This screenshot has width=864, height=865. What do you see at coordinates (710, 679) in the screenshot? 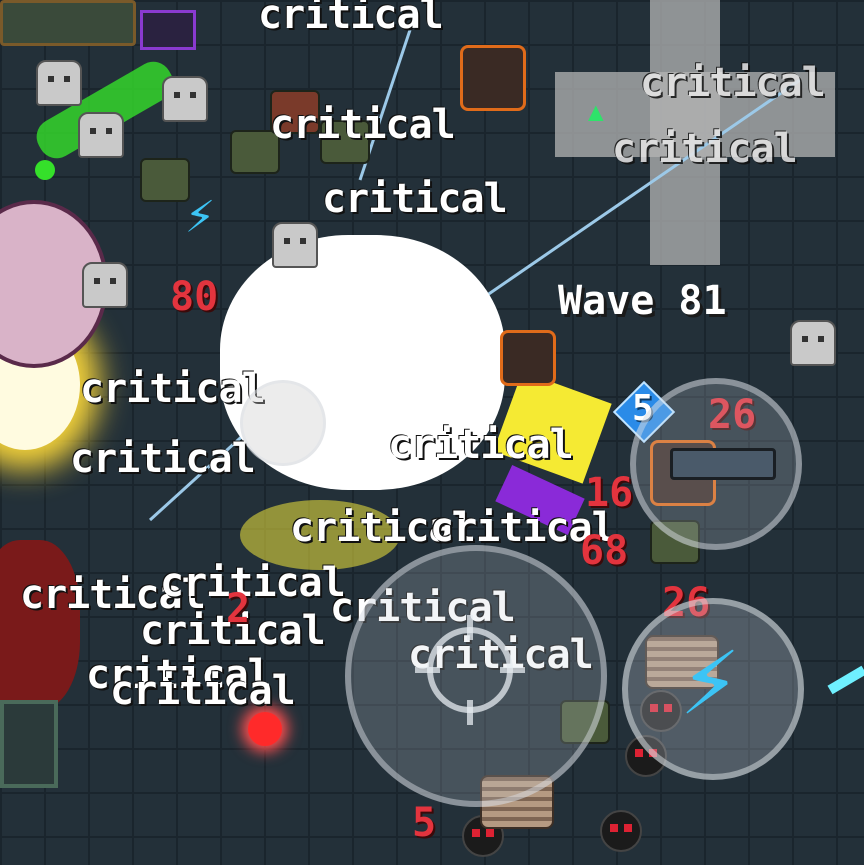
I see `lightning-bolt-icon: ⚡` at bounding box center [710, 679].